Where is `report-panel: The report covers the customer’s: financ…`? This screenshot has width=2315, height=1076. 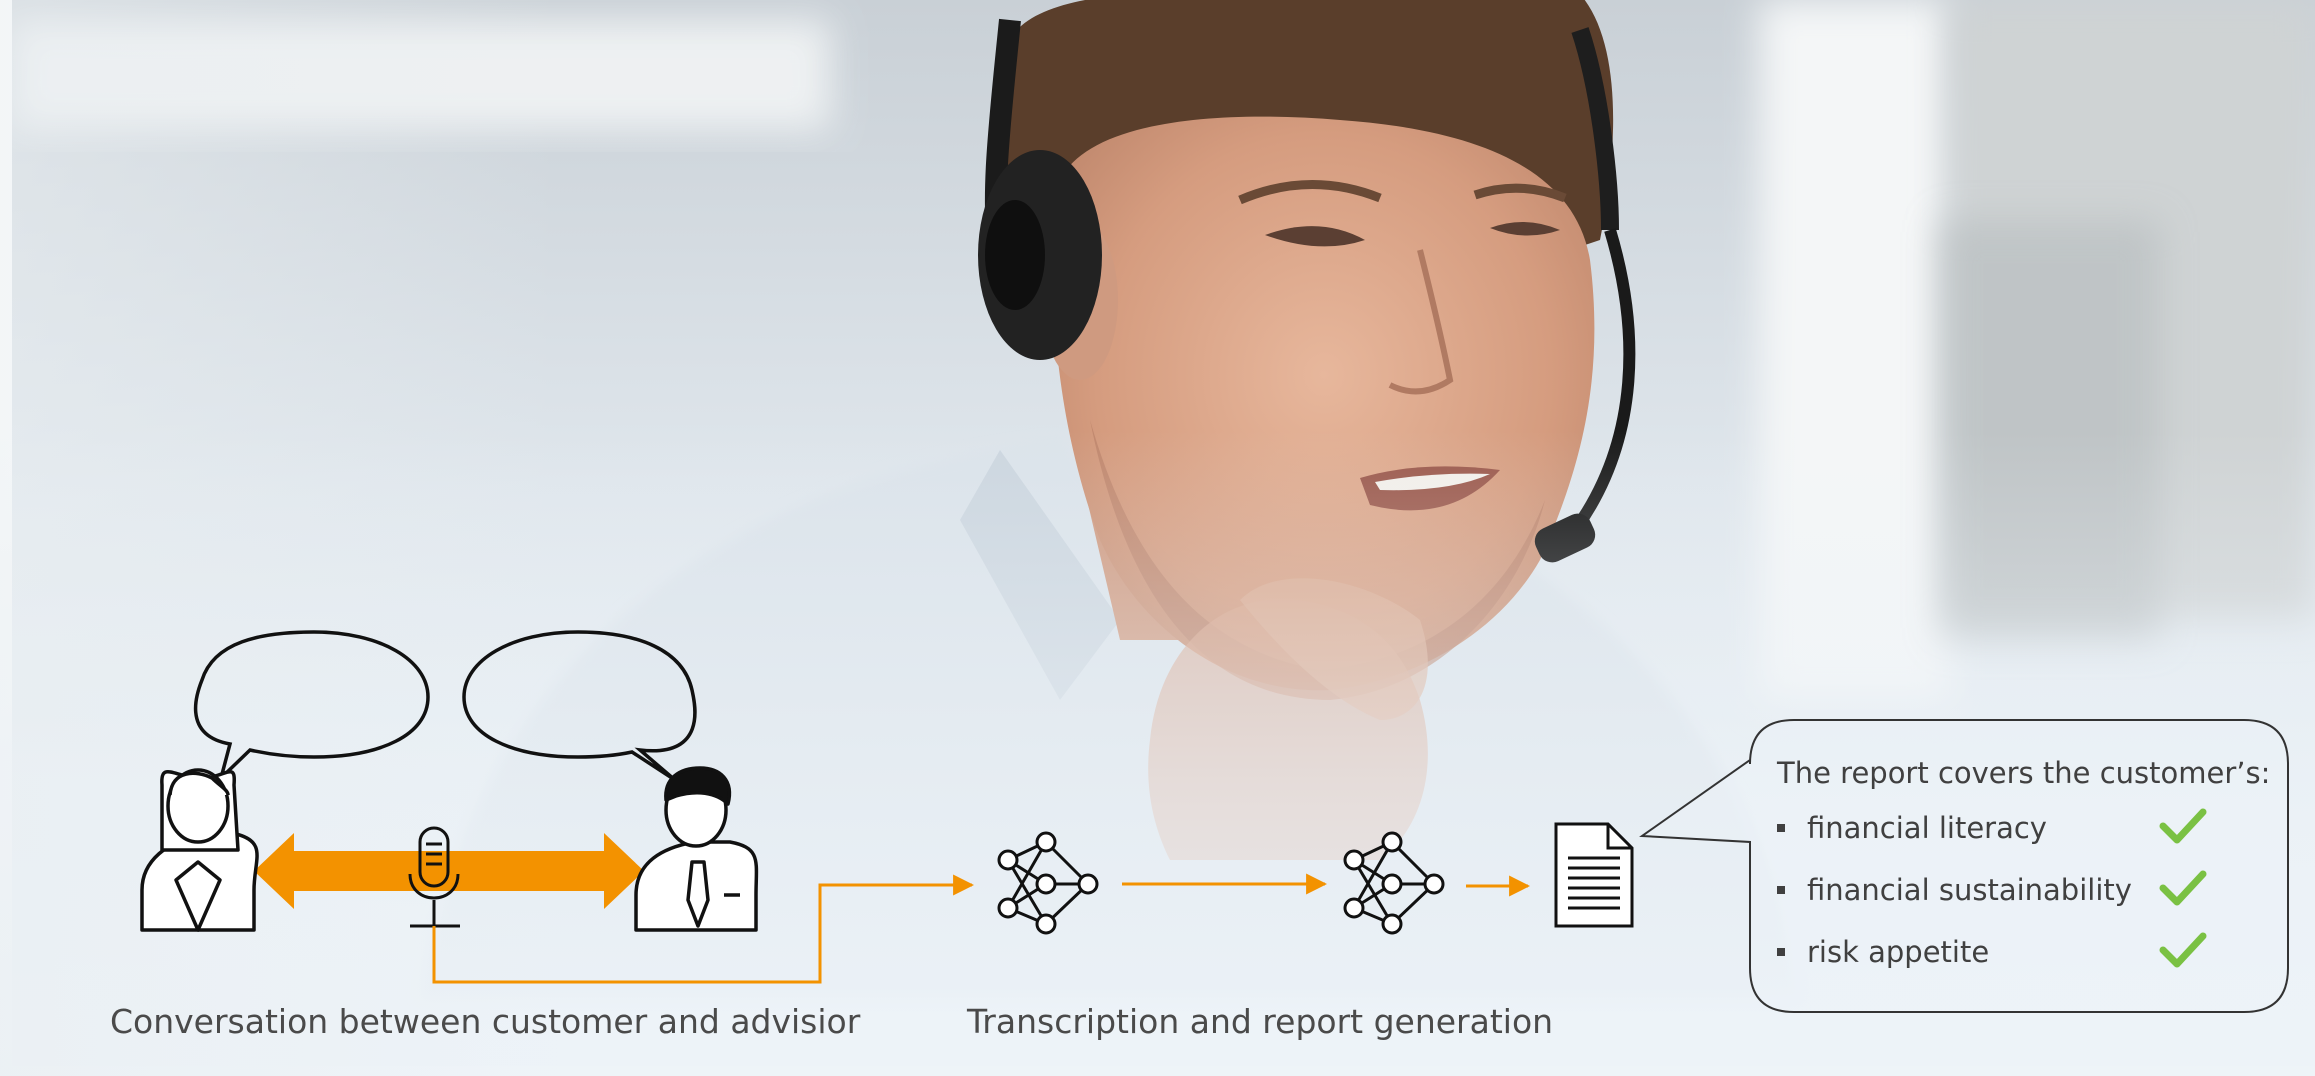 report-panel: The report covers the customer’s: financ… is located at coordinates (2019, 866).